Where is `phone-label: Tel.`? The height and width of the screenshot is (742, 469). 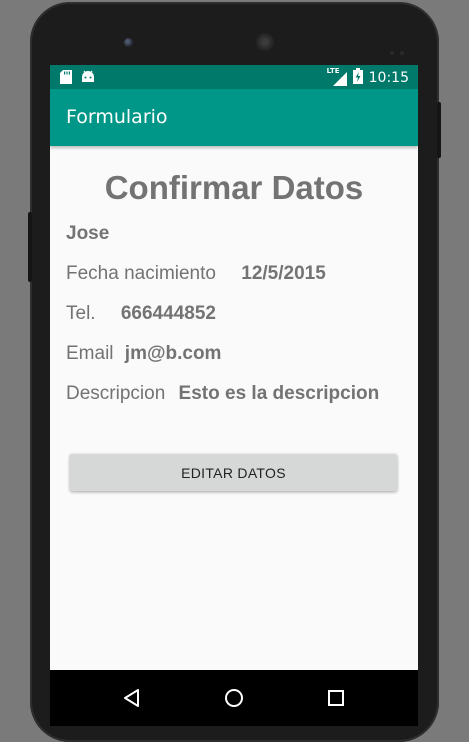 phone-label: Tel. is located at coordinates (81, 313).